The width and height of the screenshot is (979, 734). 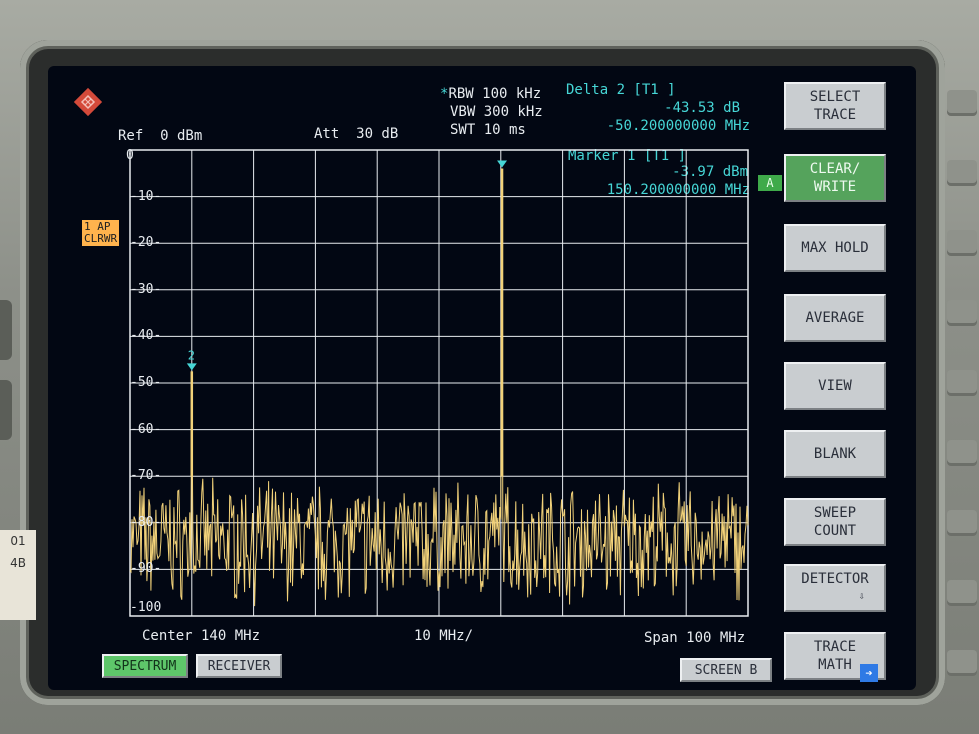 I want to click on softkey-label: CLEAR/, so click(x=835, y=169).